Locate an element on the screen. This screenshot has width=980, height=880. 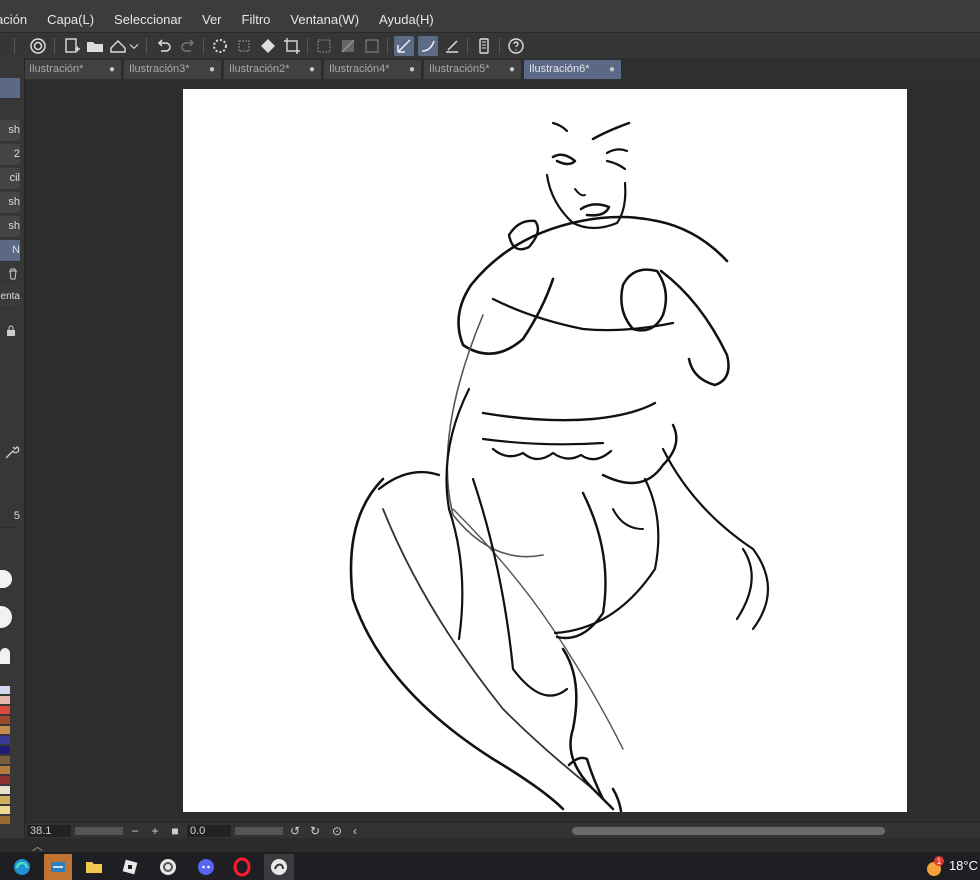
command-bar is located at coordinates (490, 45).